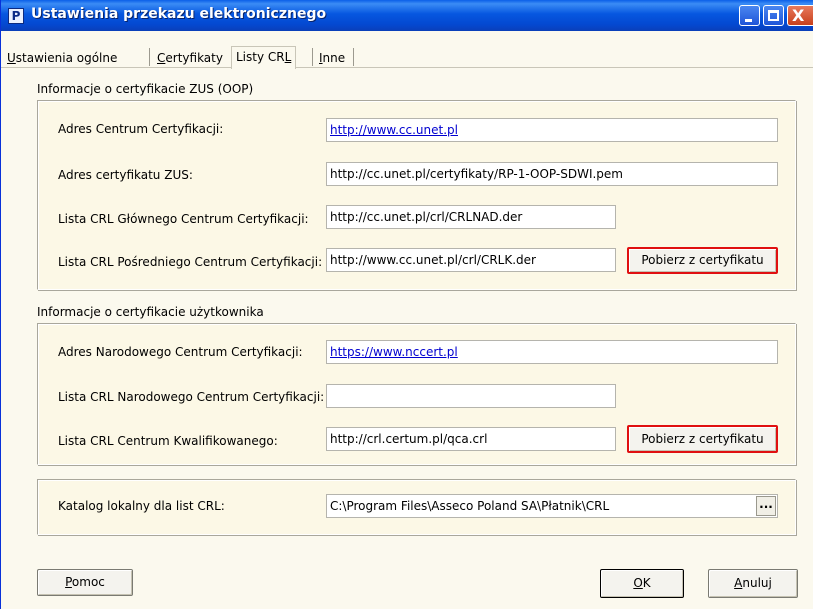 This screenshot has width=813, height=609. What do you see at coordinates (141, 129) in the screenshot?
I see `field-label: Adres Centrum Certyfikacji:` at bounding box center [141, 129].